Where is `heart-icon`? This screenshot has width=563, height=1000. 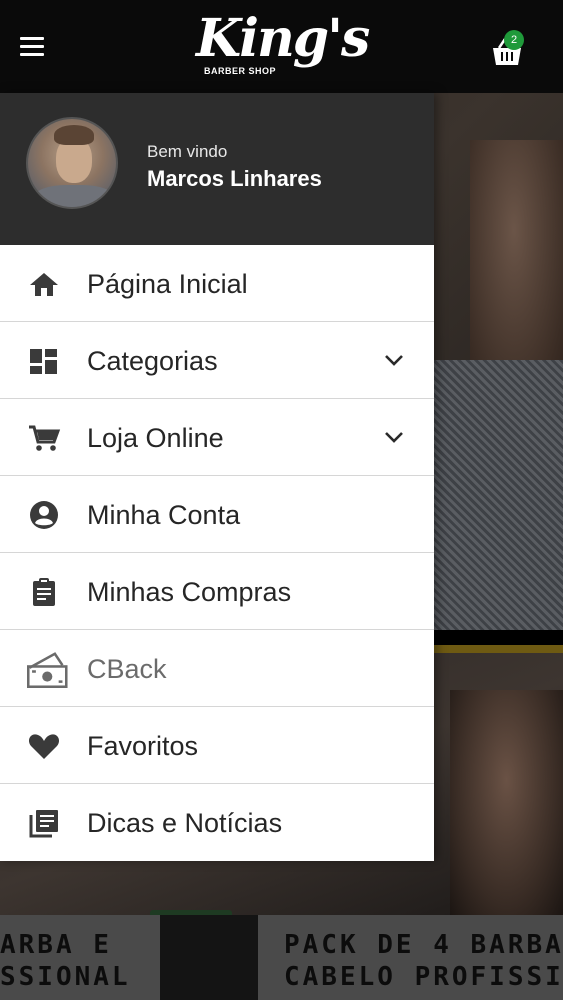
heart-icon is located at coordinates (44, 746).